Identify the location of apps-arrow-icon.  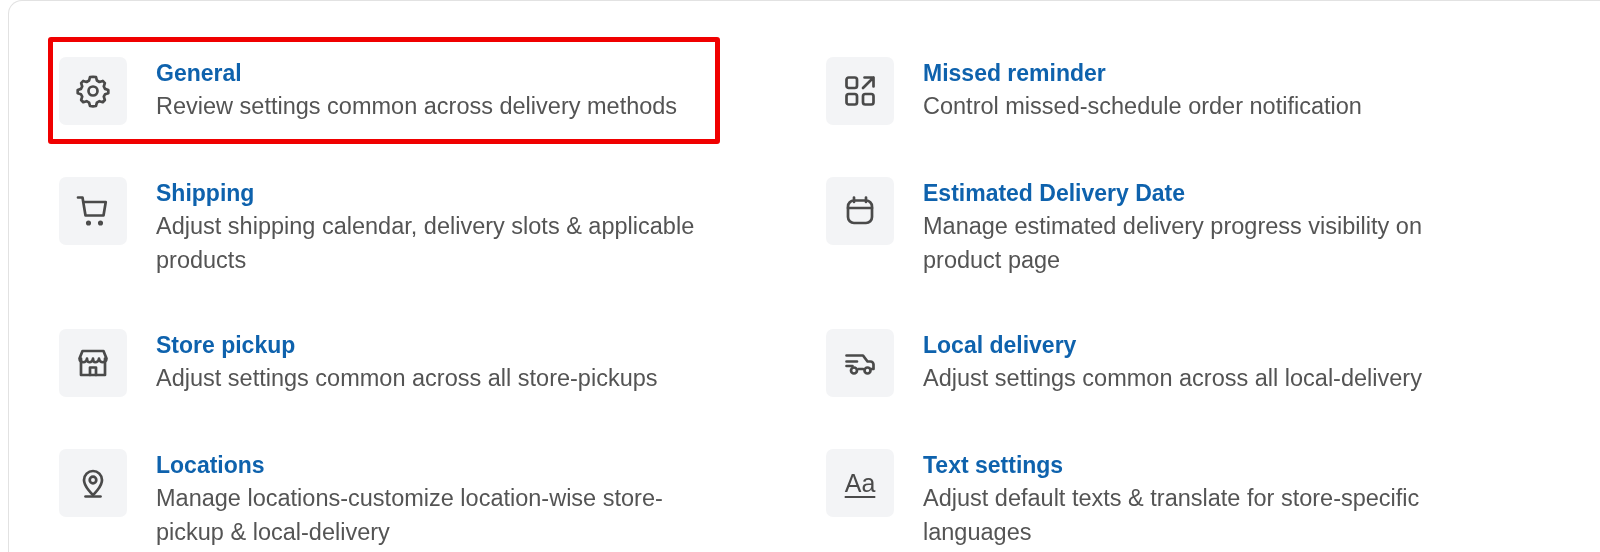
(860, 91).